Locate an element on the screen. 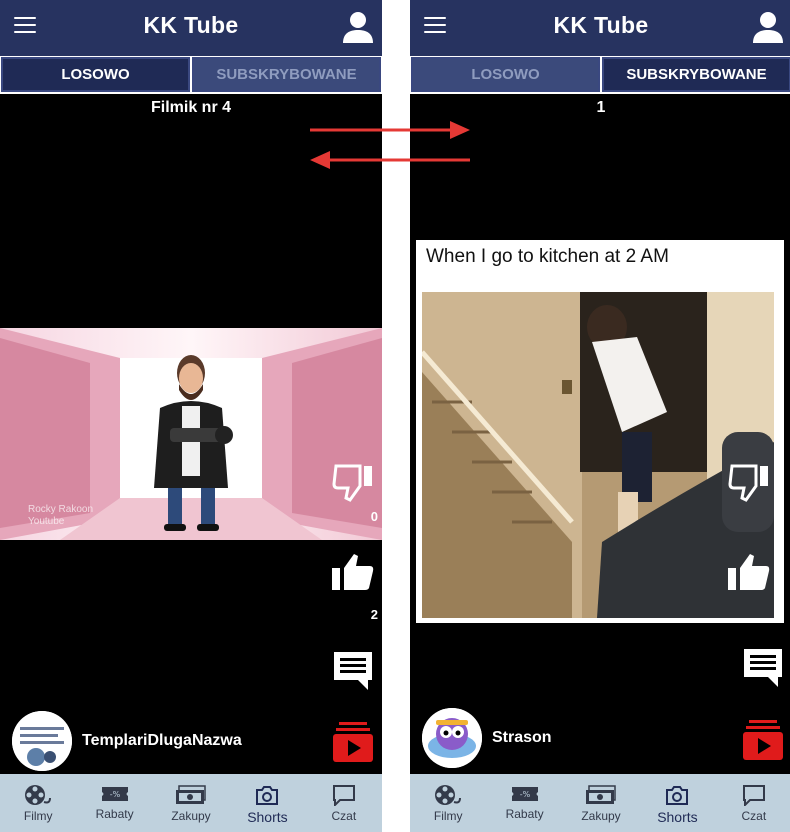  swipe-arrows is located at coordinates (390, 145).